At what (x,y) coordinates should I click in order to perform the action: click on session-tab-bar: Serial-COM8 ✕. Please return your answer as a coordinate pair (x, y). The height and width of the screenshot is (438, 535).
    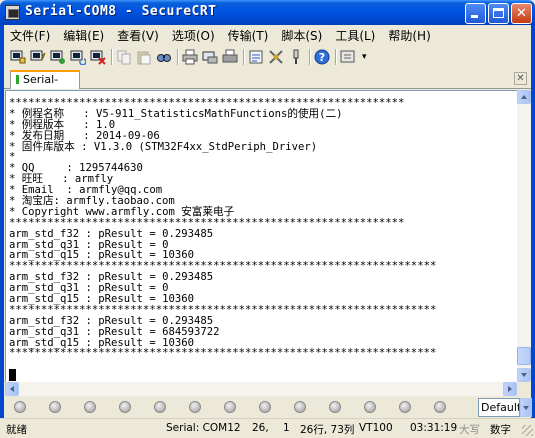
    Looking at the image, I should click on (267, 85).